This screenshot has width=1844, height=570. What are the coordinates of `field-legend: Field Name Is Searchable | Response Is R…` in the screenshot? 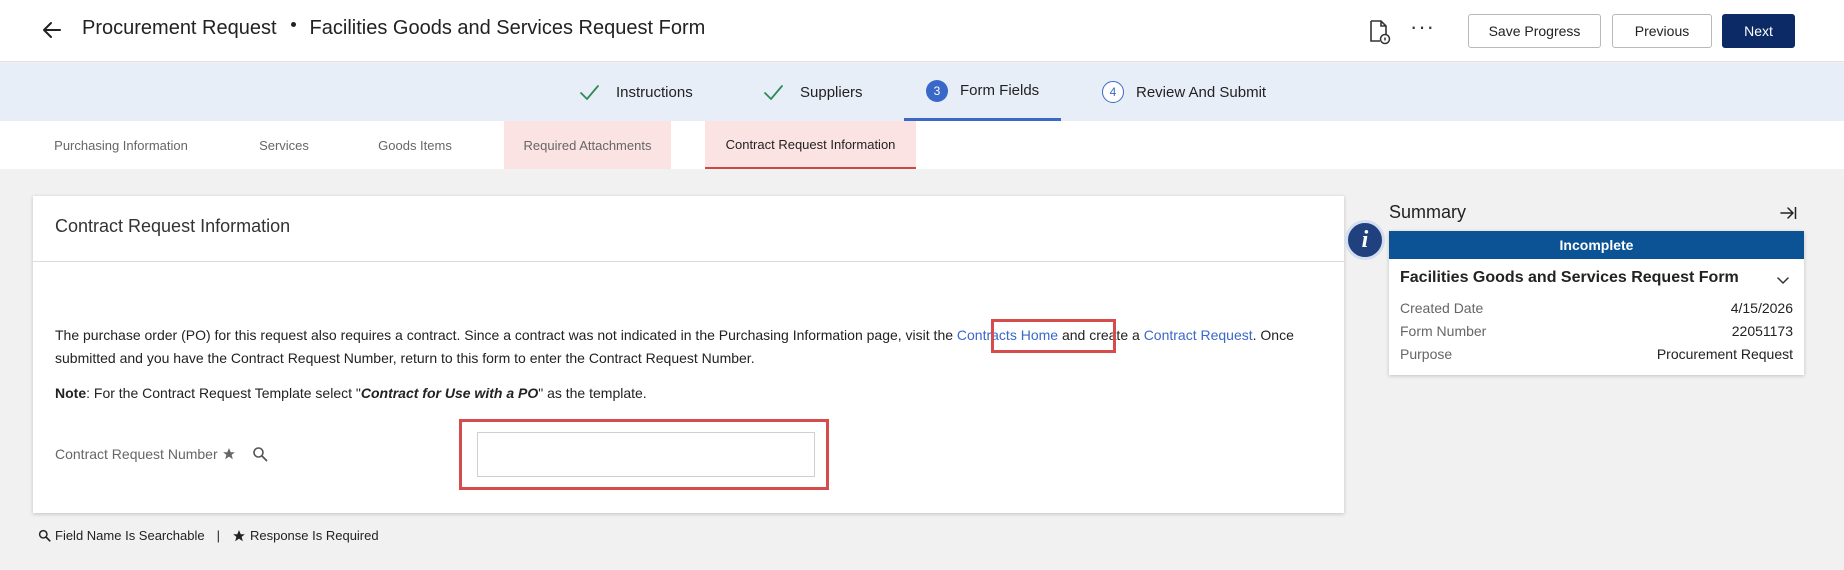 It's located at (208, 535).